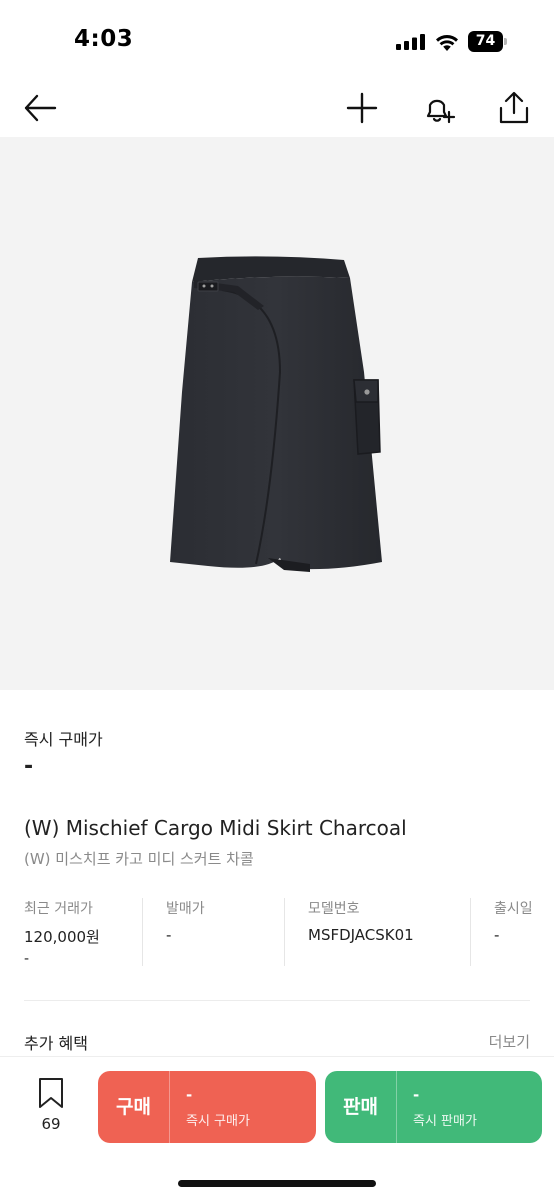 This screenshot has width=554, height=1200. What do you see at coordinates (437, 1107) in the screenshot?
I see `sell-button-info: - 즉시 판매가` at bounding box center [437, 1107].